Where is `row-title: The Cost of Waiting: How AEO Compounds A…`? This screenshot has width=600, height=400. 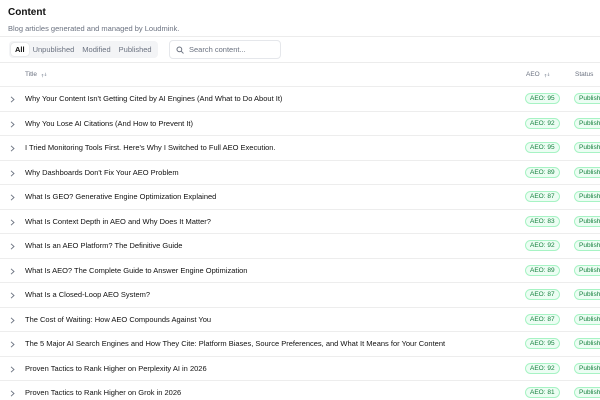 row-title: The Cost of Waiting: How AEO Compounds A… is located at coordinates (118, 319).